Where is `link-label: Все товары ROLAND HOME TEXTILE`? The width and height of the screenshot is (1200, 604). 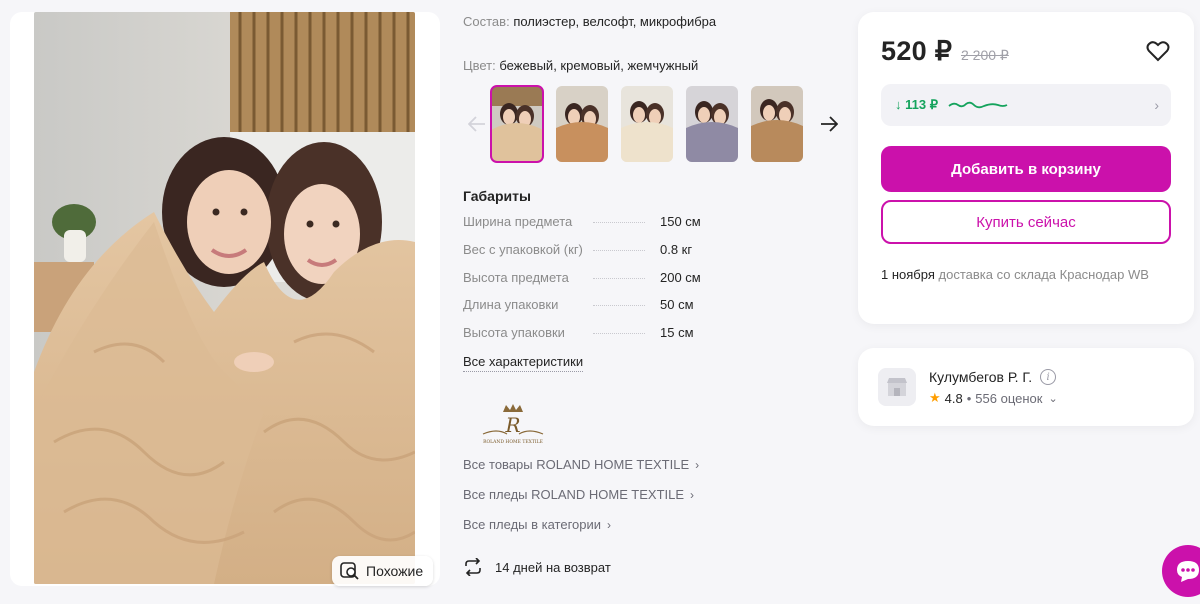 link-label: Все товары ROLAND HOME TEXTILE is located at coordinates (576, 464).